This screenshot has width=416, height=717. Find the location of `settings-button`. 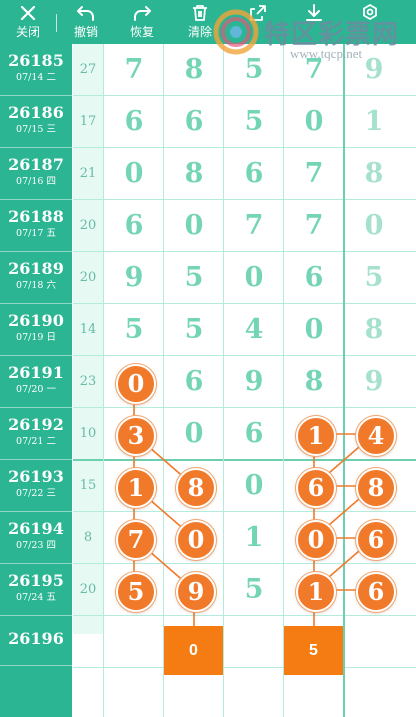

settings-button is located at coordinates (370, 22).